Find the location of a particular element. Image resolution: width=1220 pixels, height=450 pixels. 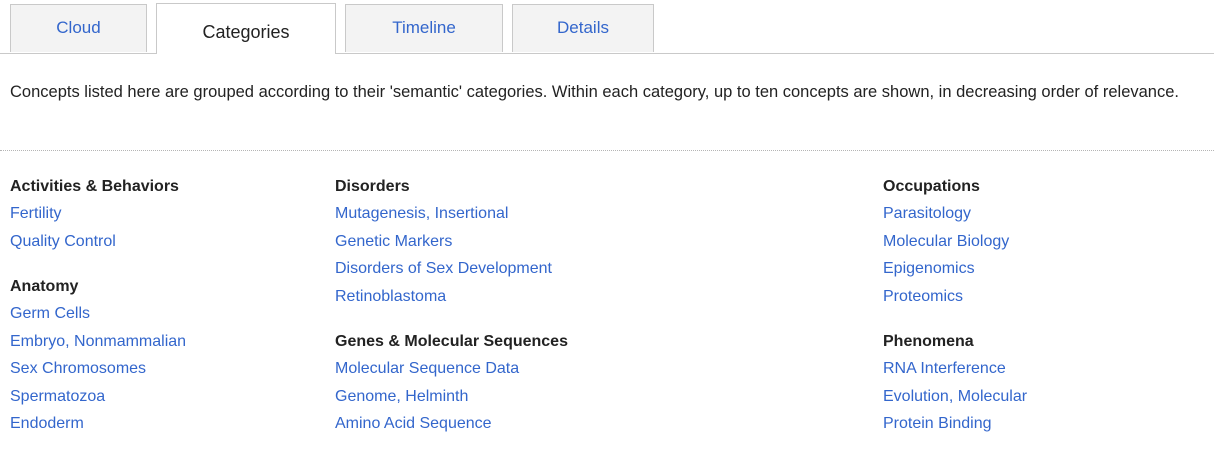

tab-cloud: Cloud is located at coordinates (78, 28).